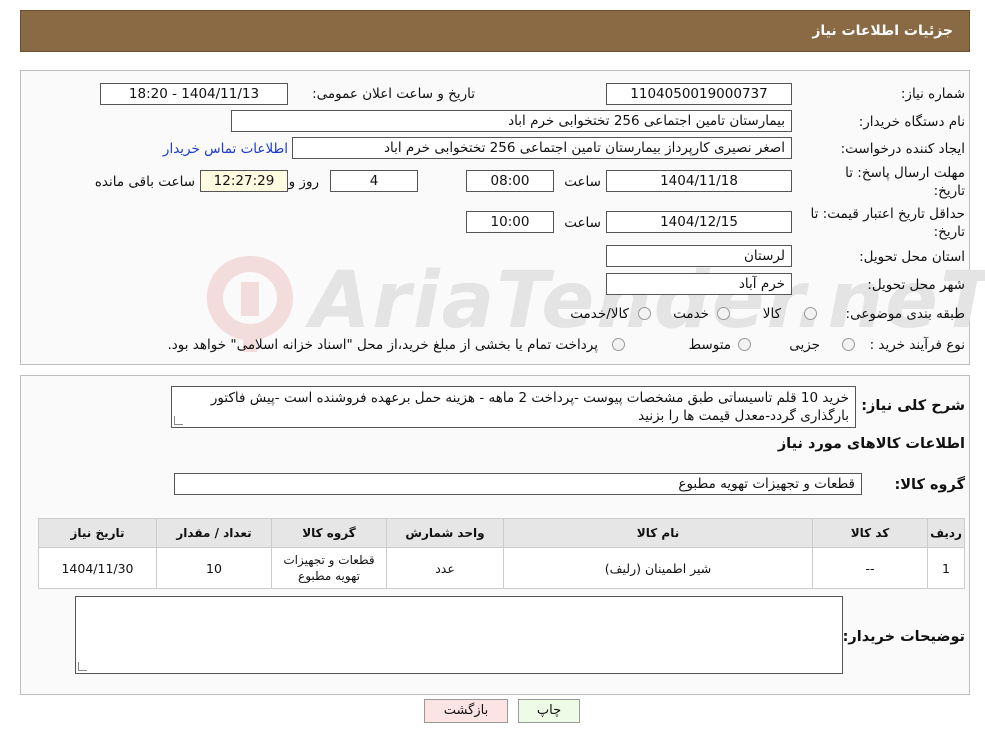  Describe the element at coordinates (699, 94) in the screenshot. I see `need-number-field: 1104050019000737` at that location.